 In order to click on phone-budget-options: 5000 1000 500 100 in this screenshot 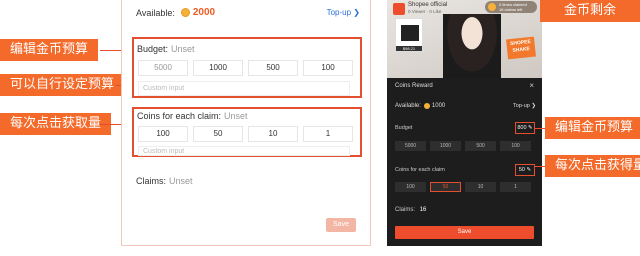, I will do `click(463, 146)`.